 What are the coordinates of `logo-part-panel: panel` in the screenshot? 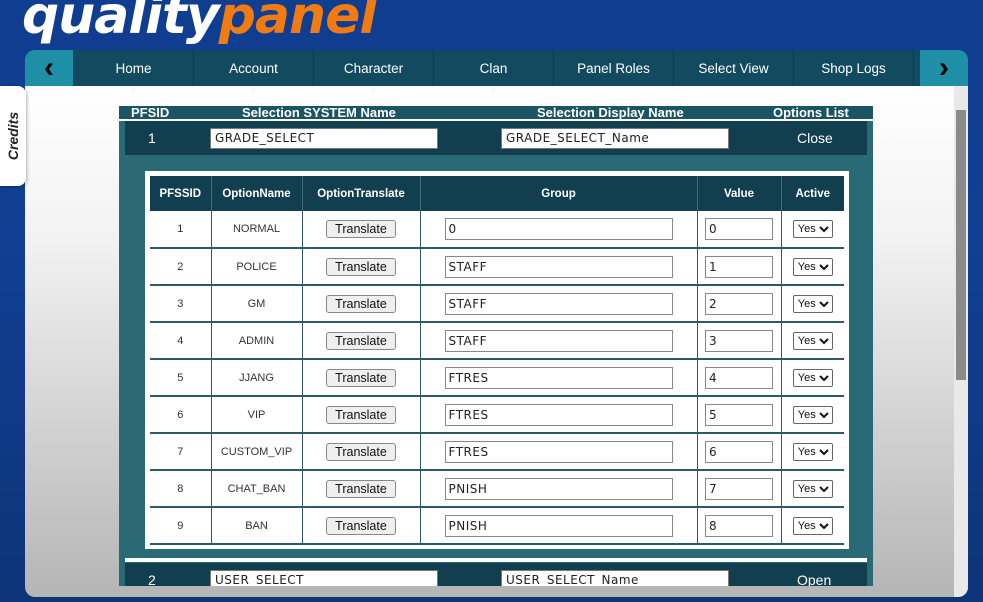 It's located at (297, 23).